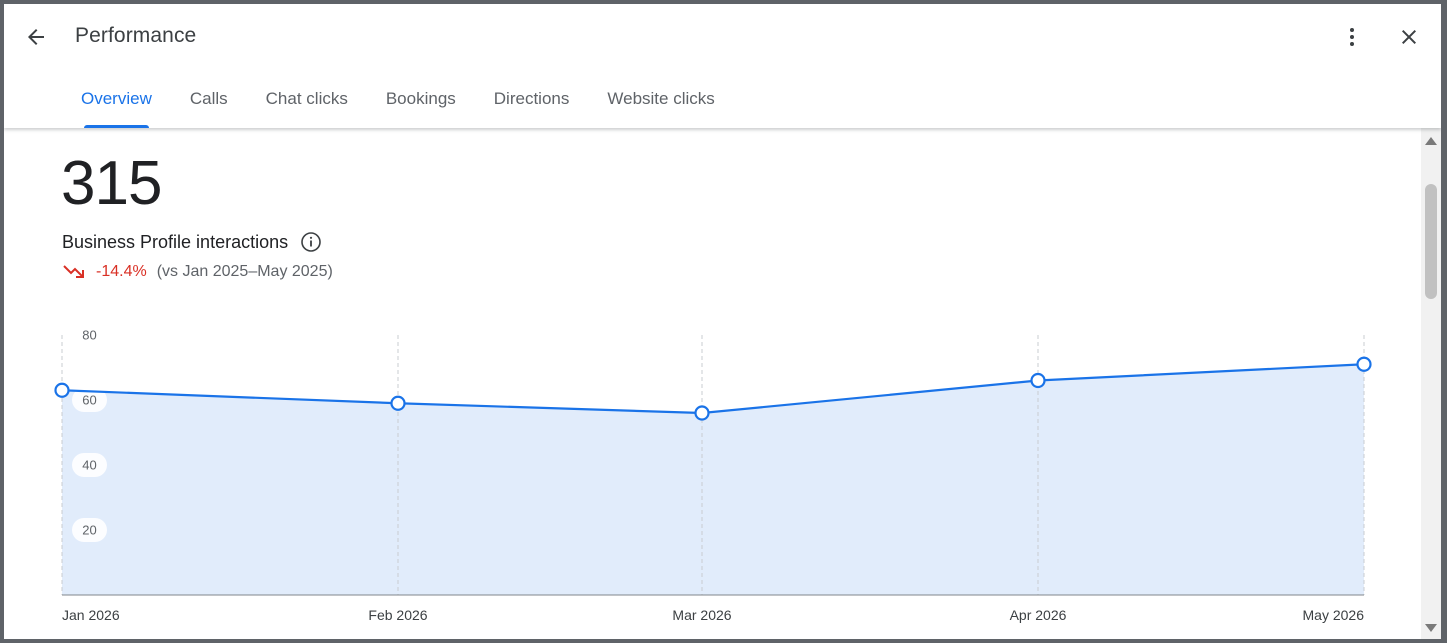 This screenshot has height=643, width=1447. What do you see at coordinates (307, 103) in the screenshot?
I see `tab-chat-clicks: Chat clicks` at bounding box center [307, 103].